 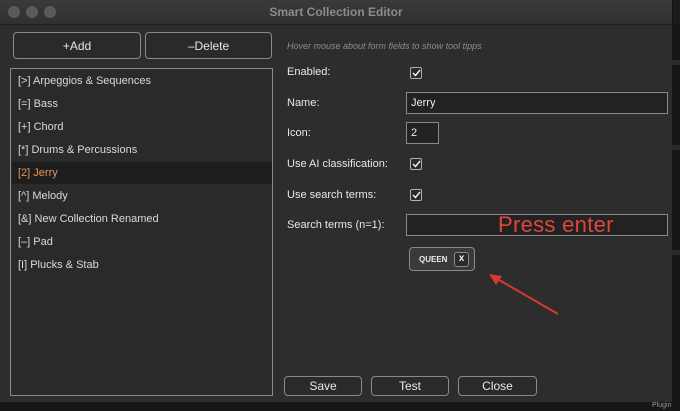 What do you see at coordinates (662, 405) in the screenshot?
I see `plugin-label: Plugin` at bounding box center [662, 405].